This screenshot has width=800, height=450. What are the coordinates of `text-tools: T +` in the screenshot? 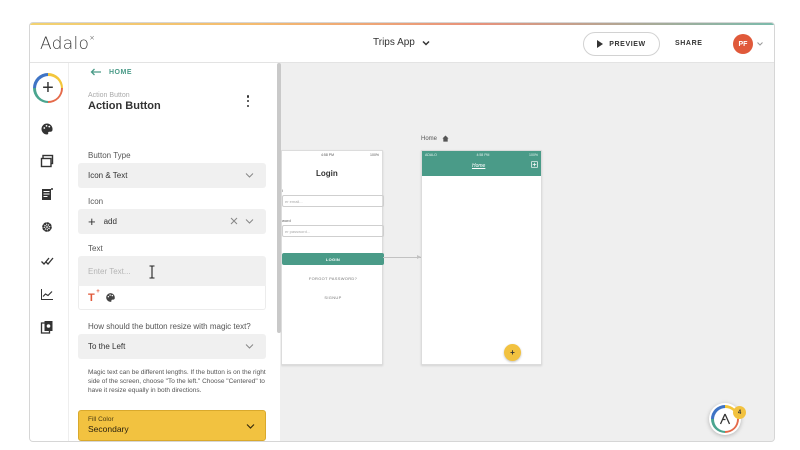 It's located at (172, 298).